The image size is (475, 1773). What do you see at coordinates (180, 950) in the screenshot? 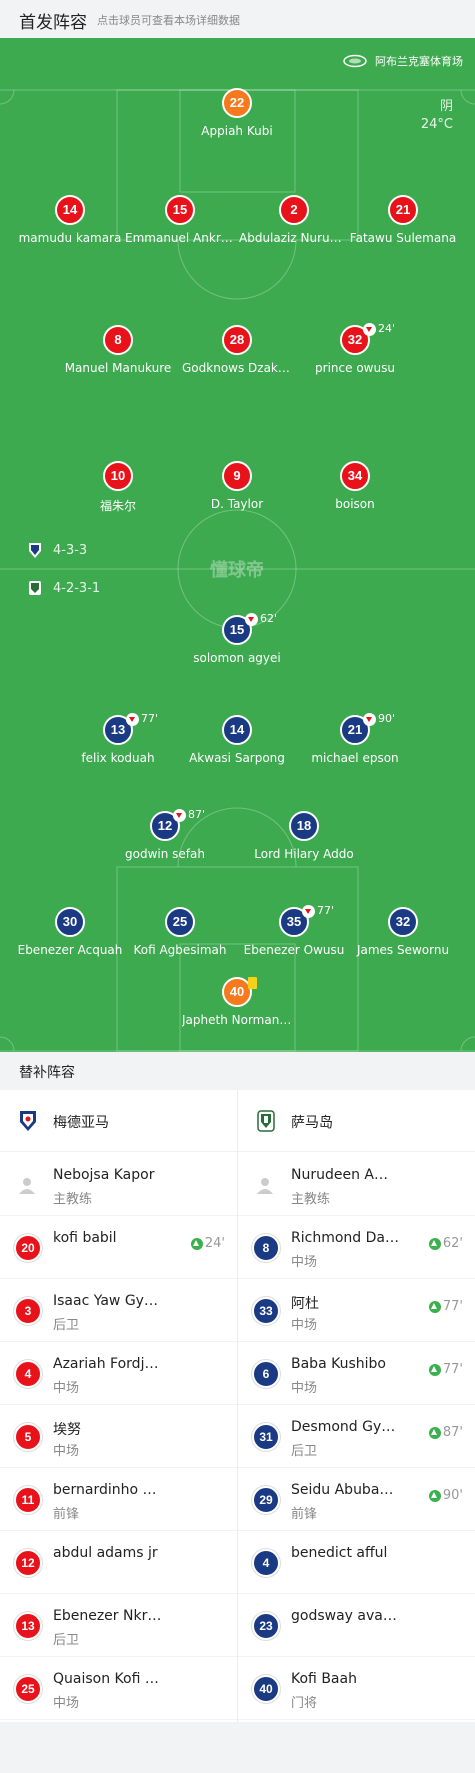
I see `player-name: Kofi Agbesimah` at bounding box center [180, 950].